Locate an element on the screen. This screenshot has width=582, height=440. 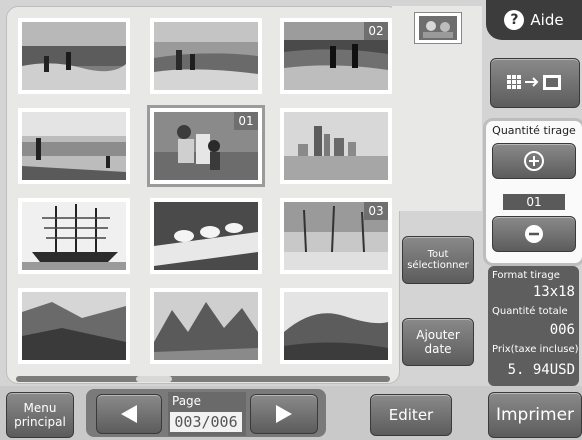
beach-kids-photo is located at coordinates (206, 56).